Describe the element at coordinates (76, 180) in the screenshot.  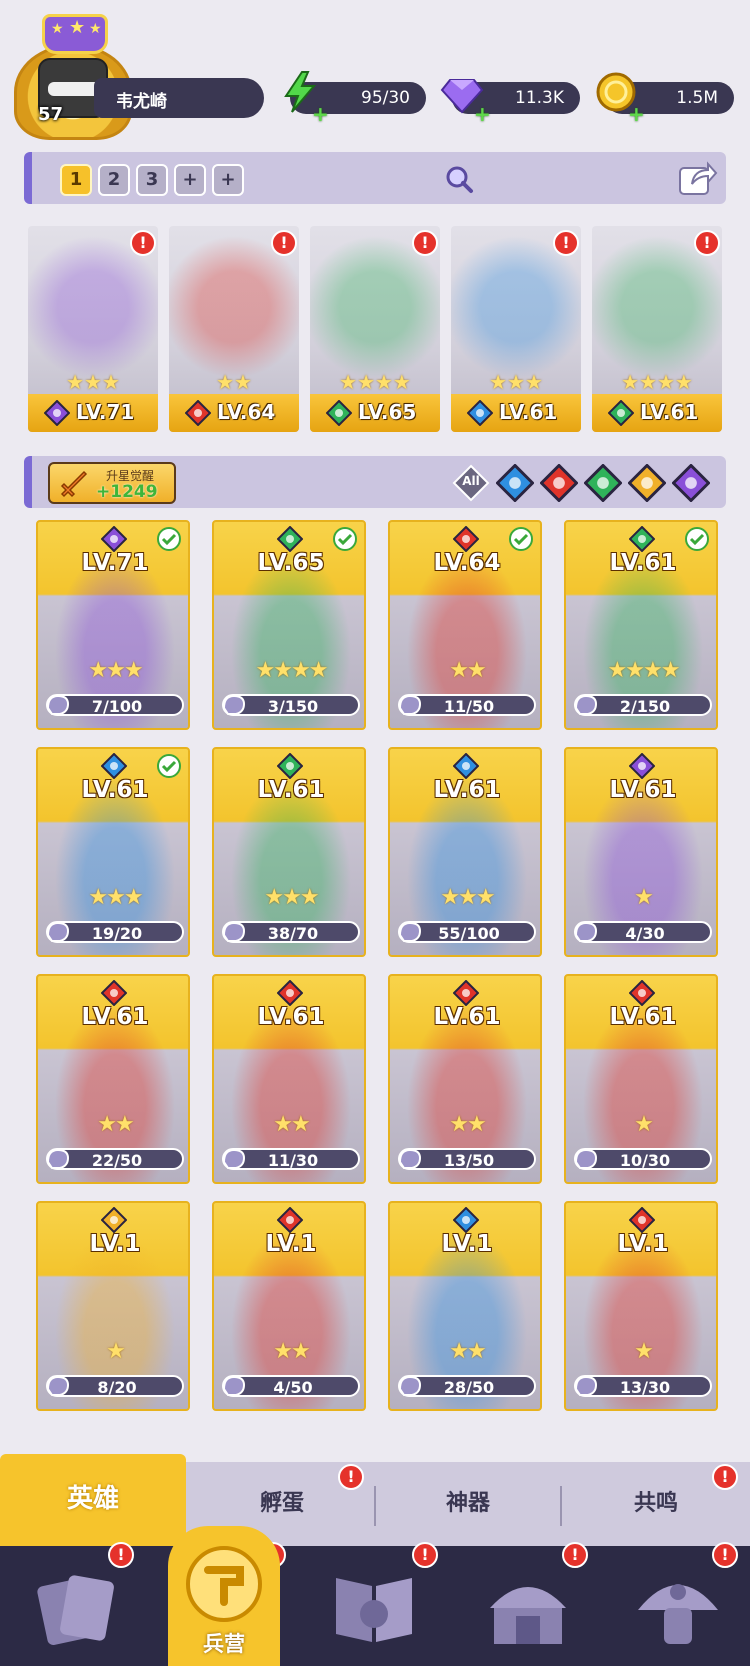
I see `team-tab-1: 1` at that location.